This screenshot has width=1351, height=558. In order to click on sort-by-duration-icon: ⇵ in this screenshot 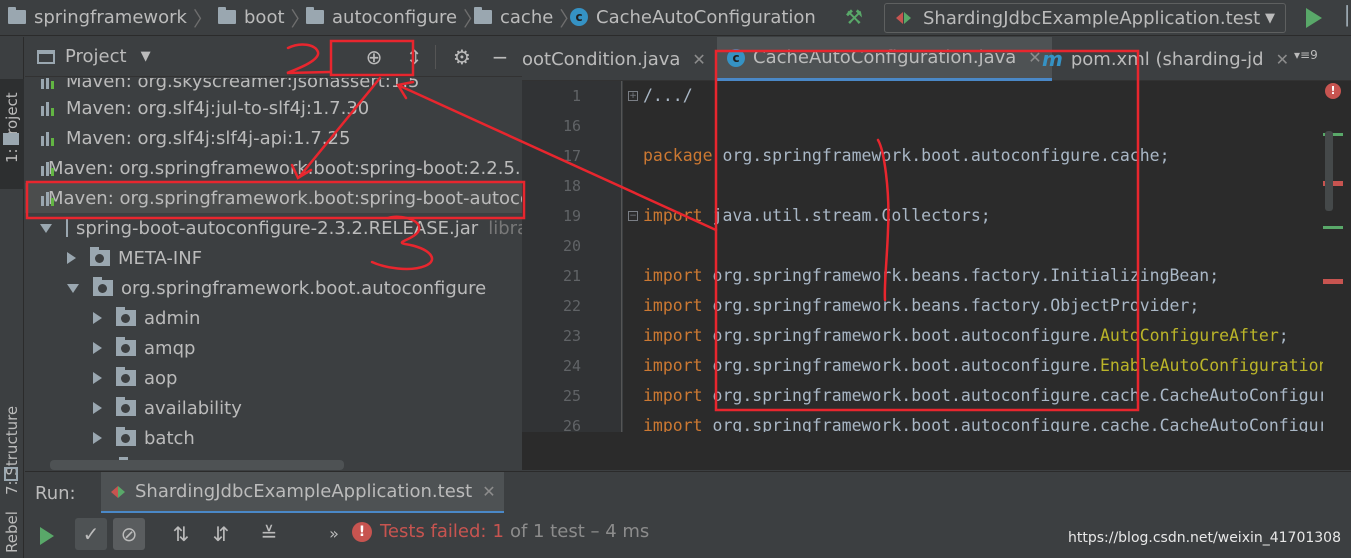, I will do `click(221, 534)`.